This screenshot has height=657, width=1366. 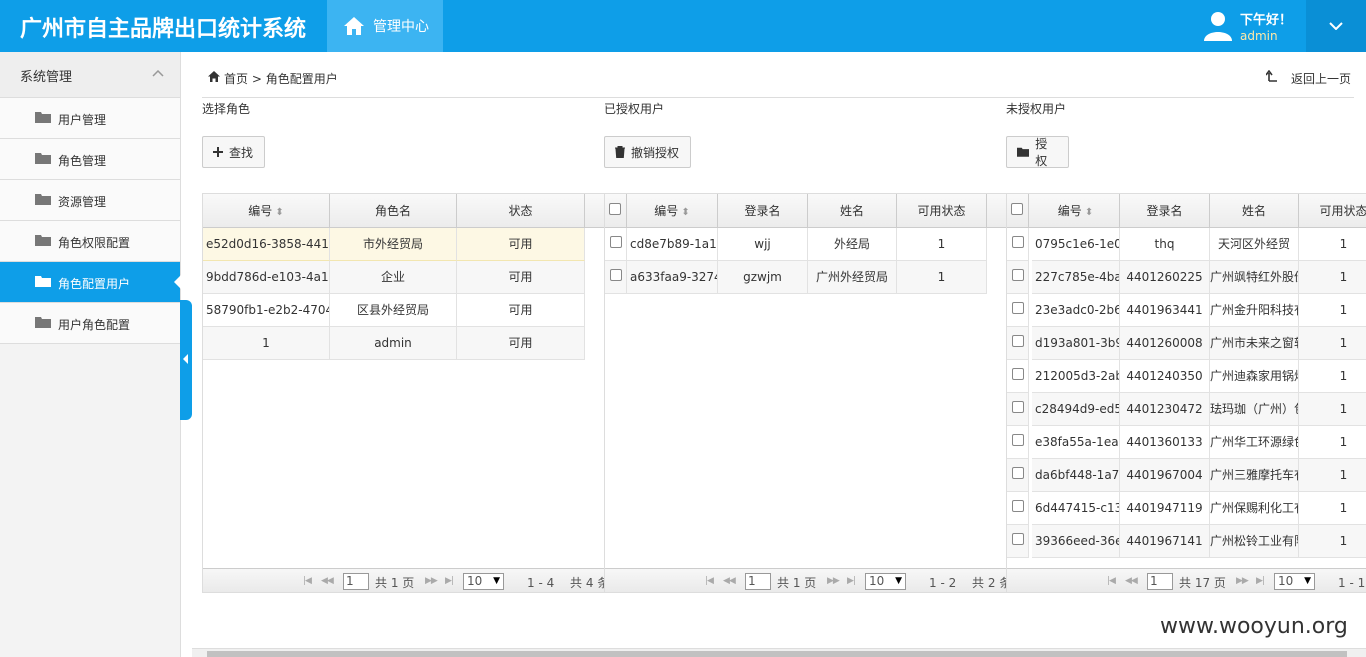 What do you see at coordinates (403, 310) in the screenshot?
I see `table-row: 58790fb1-e2b2-4704- 区县外经贸局 可用` at bounding box center [403, 310].